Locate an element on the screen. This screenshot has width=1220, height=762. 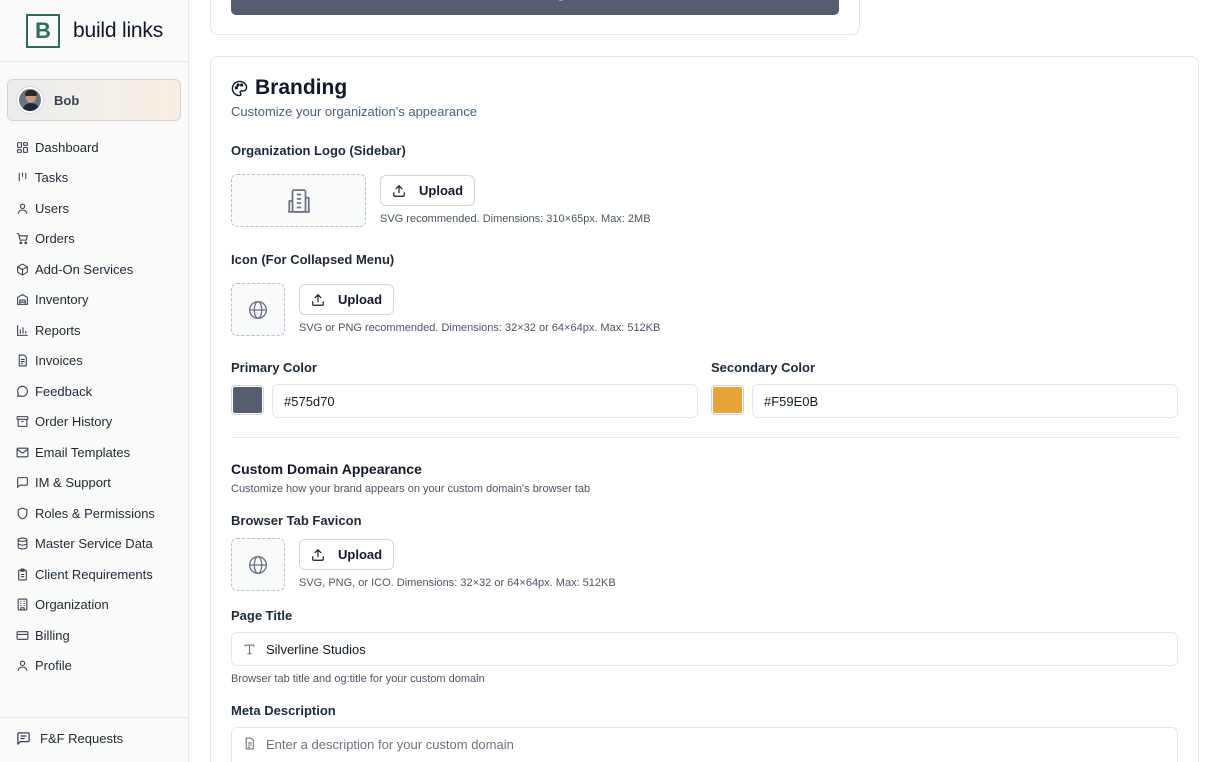
user-card: Bob is located at coordinates (94, 100).